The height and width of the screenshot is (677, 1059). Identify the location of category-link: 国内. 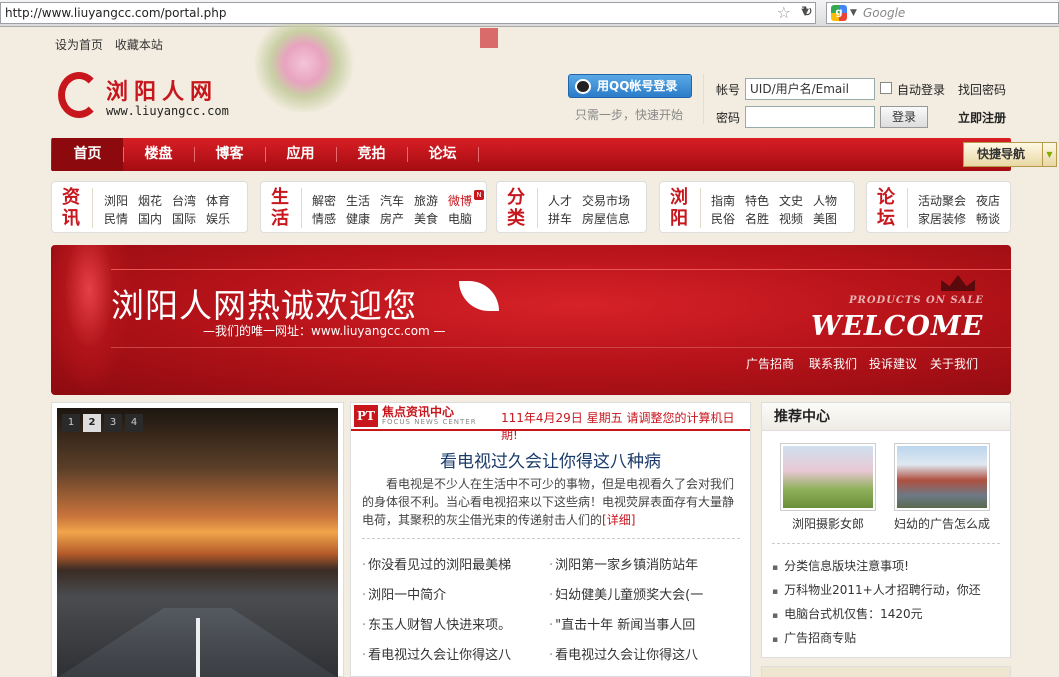
(150, 218).